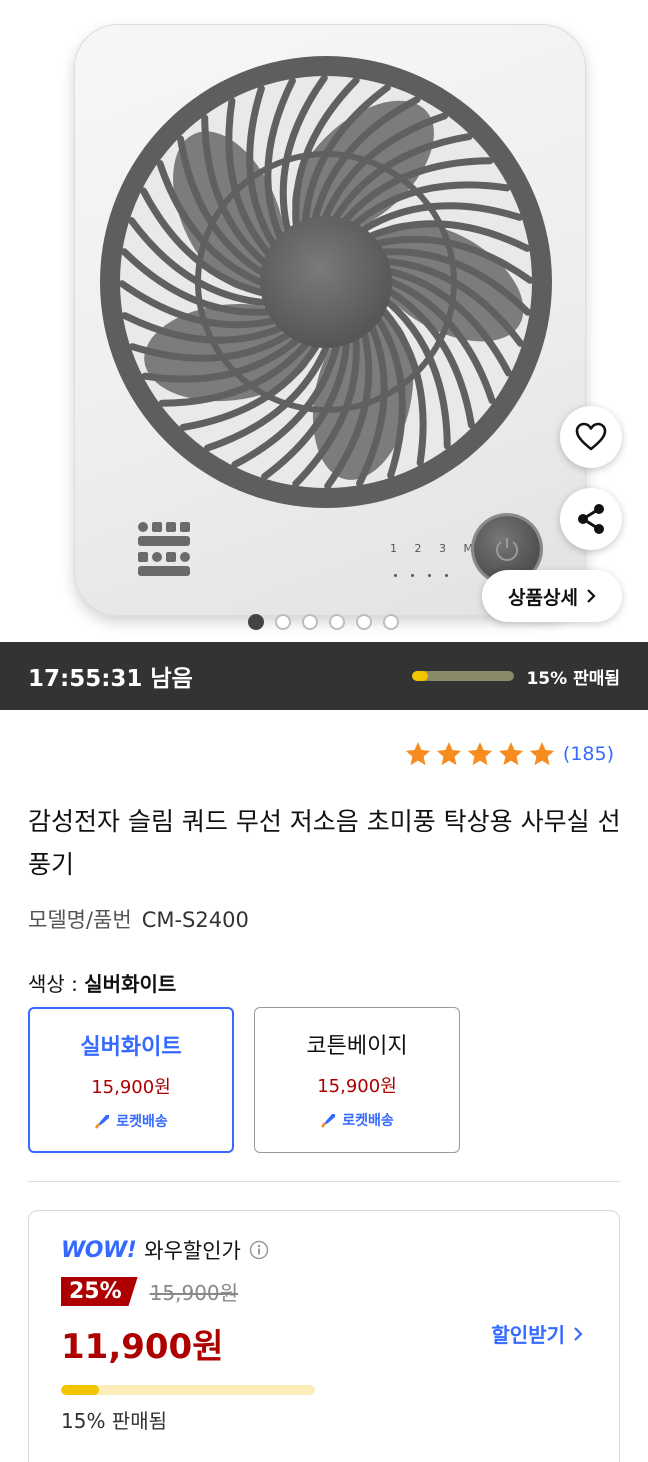 Image resolution: width=648 pixels, height=1462 pixels. What do you see at coordinates (428, 571) in the screenshot?
I see `speed-indicator-dots` at bounding box center [428, 571].